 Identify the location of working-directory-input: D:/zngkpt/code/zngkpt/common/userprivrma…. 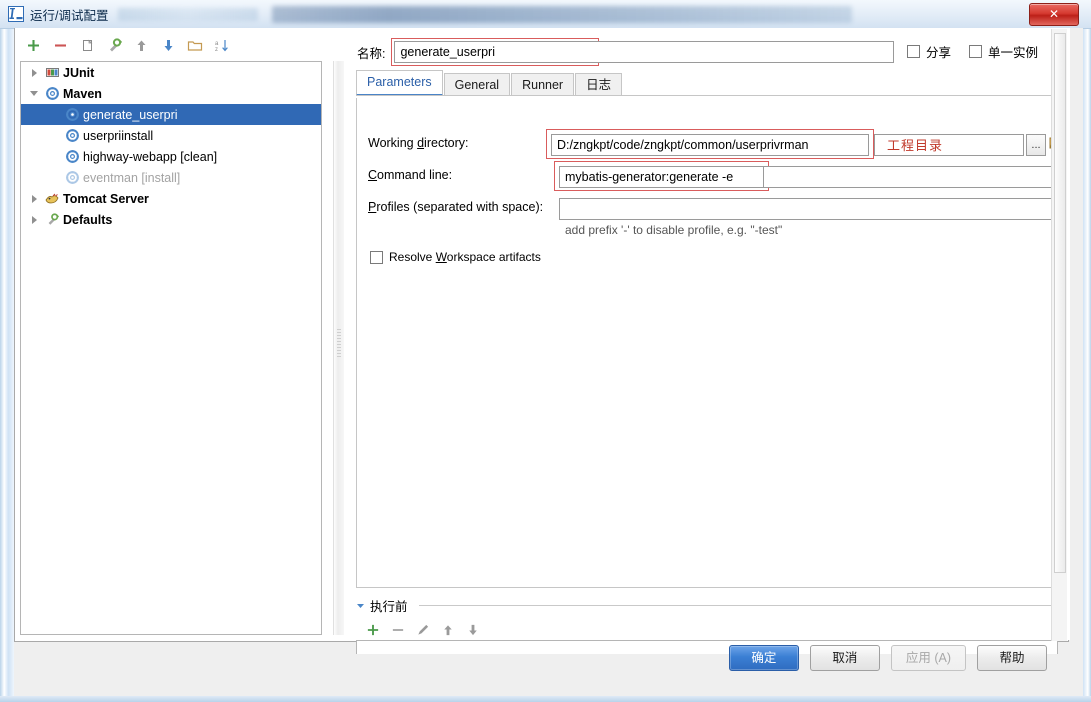
(710, 145).